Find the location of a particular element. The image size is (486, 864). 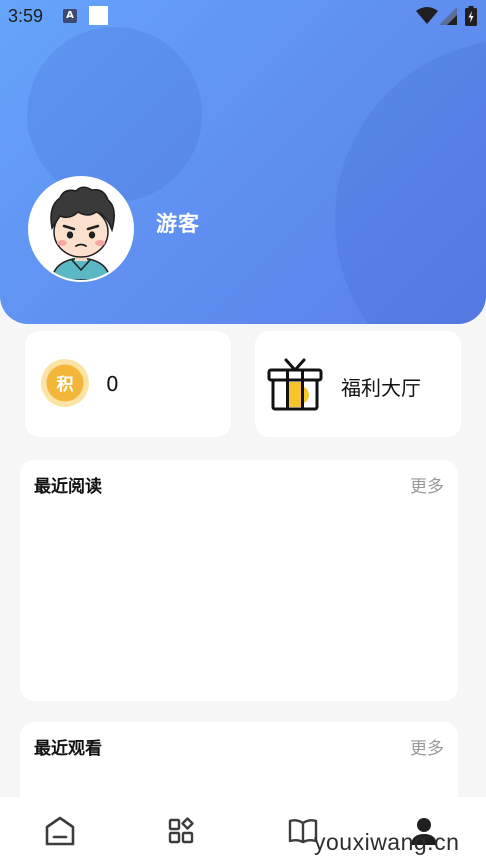

recent-watching-title: 最近观看 is located at coordinates (68, 749).